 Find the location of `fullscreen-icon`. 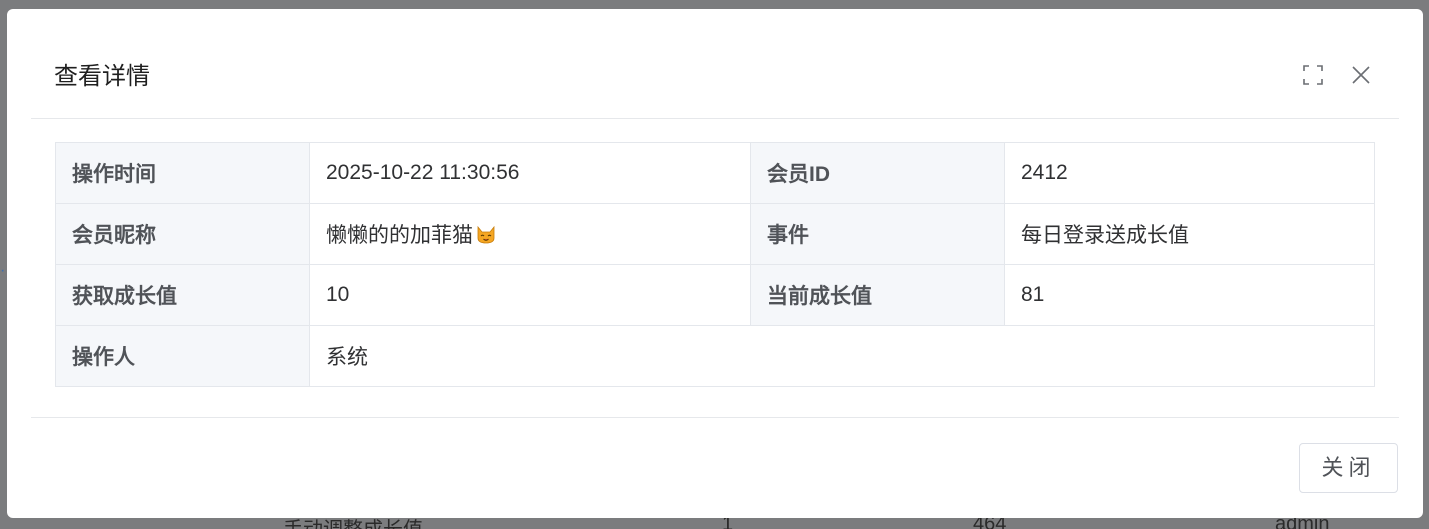

fullscreen-icon is located at coordinates (1313, 75).